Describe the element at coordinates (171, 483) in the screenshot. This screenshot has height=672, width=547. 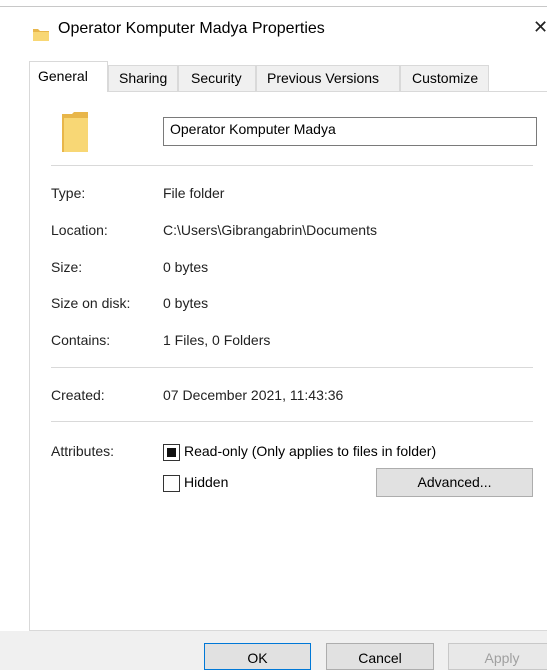
I see `hidden-checkbox` at that location.